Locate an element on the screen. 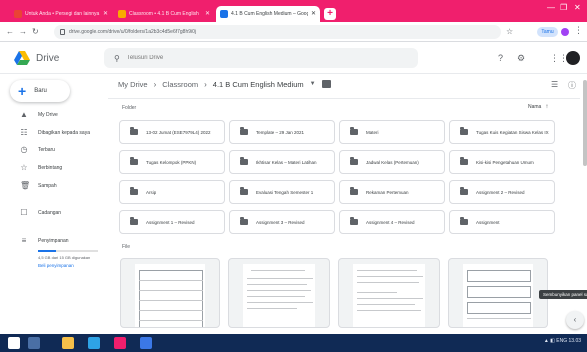  extension-icon is located at coordinates (565, 32).